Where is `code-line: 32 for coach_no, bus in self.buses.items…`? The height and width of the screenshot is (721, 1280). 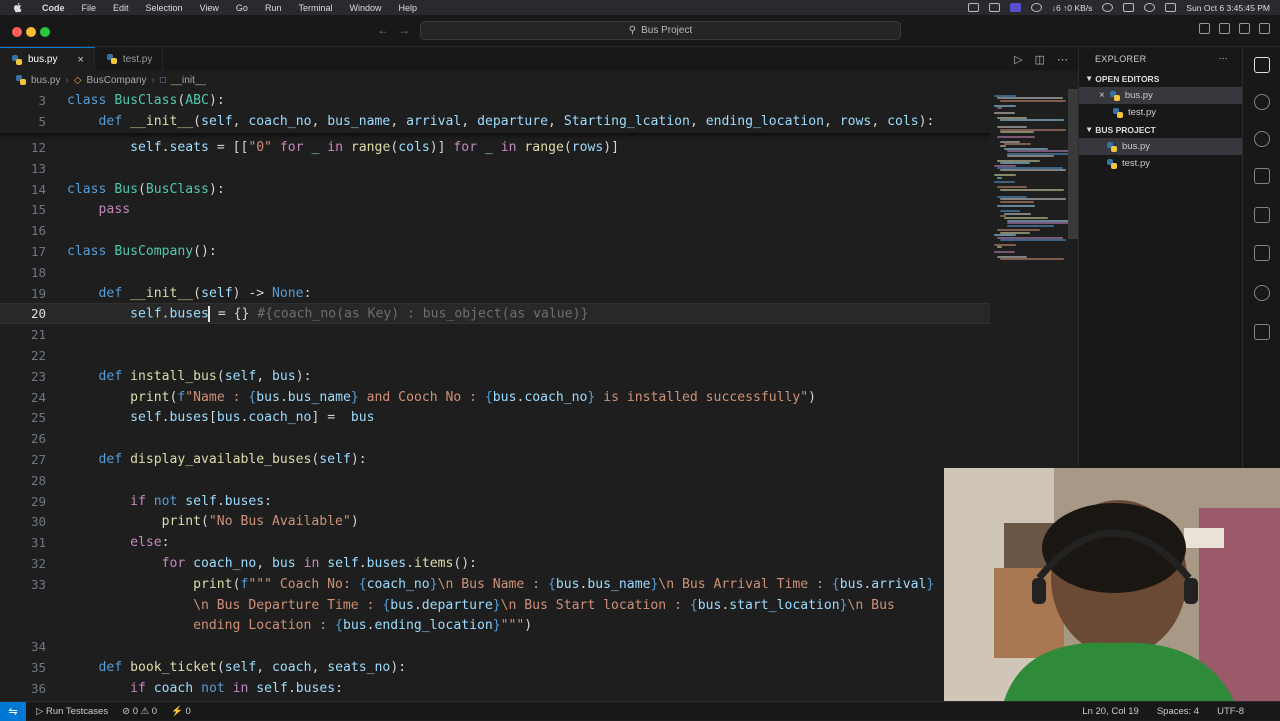
code-line: 32 for coach_no, bus in self.buses.items… is located at coordinates (495, 563).